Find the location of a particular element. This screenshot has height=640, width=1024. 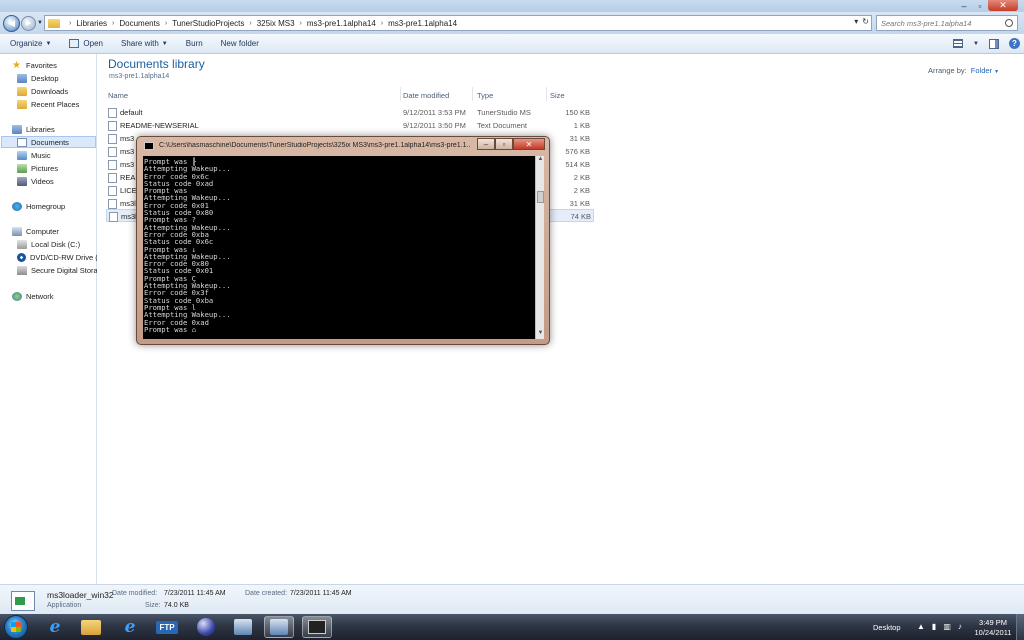

hard-disk-icon is located at coordinates (22, 244).